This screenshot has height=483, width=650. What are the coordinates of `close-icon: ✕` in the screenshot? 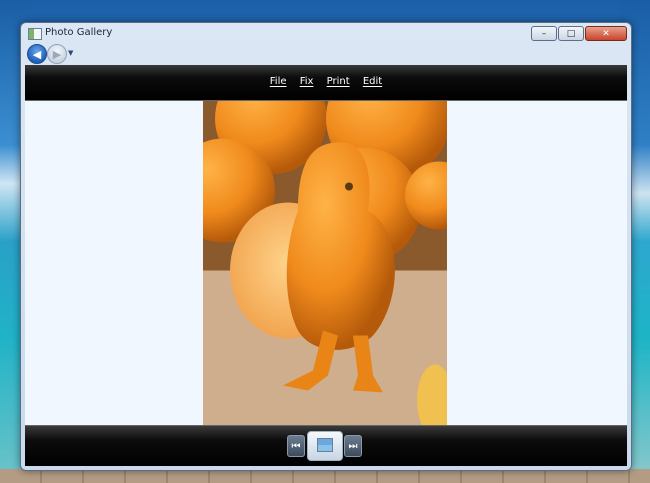 It's located at (606, 33).